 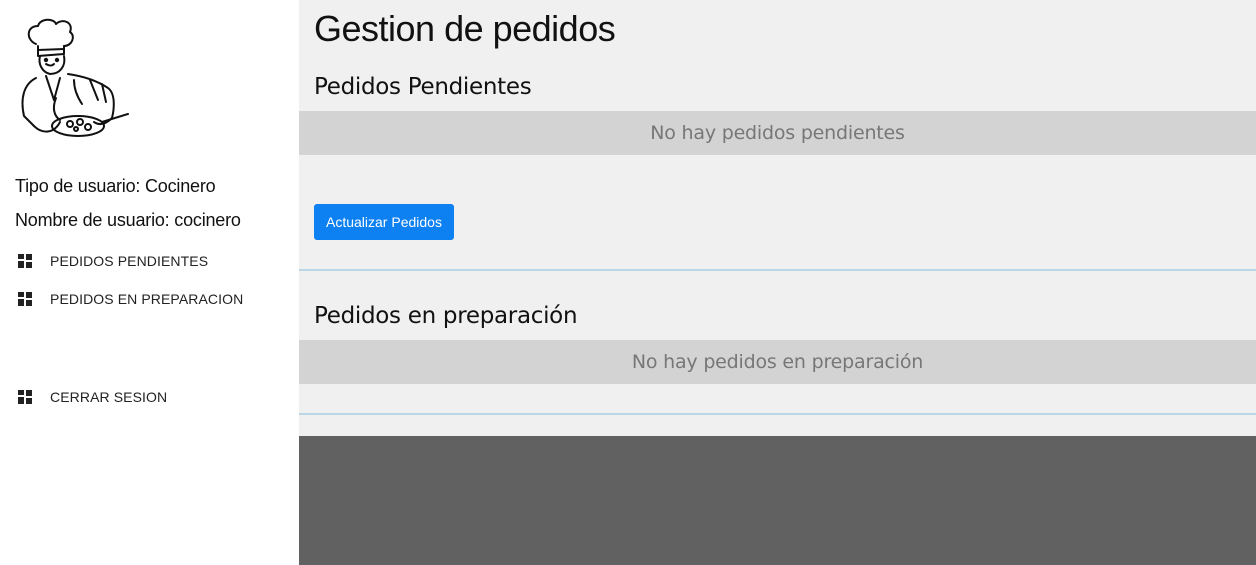 I want to click on preparing-orders-empty: No hay pedidos en preparación, so click(x=777, y=362).